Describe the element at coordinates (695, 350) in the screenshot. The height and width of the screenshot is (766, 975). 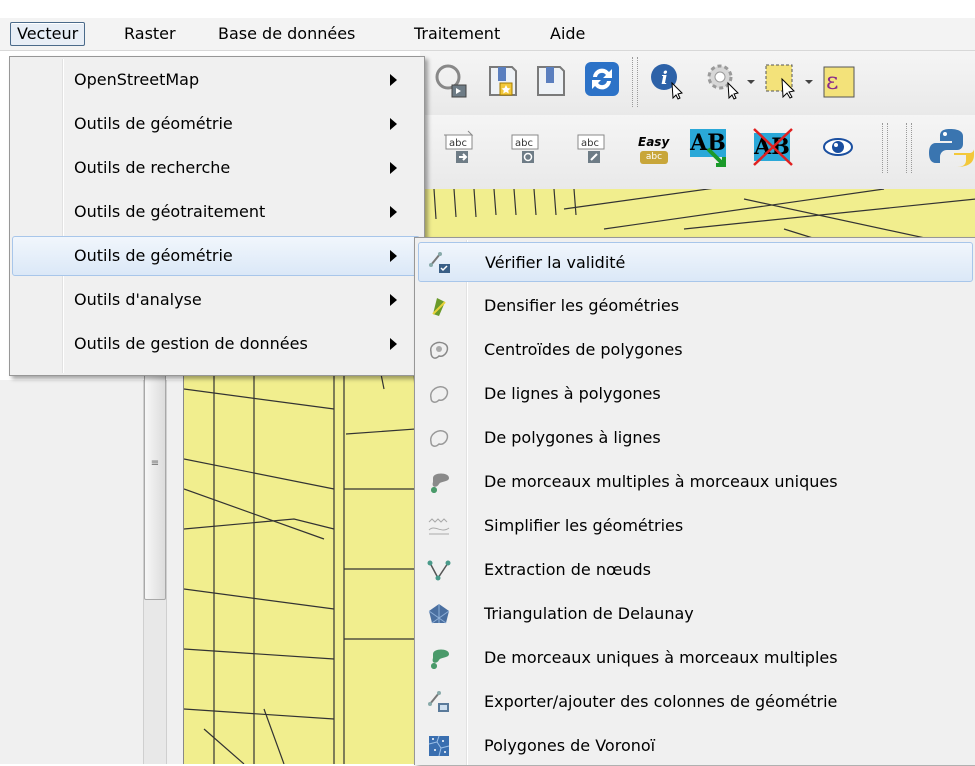
I see `submenu-item-centroides: Centroïdes de polygones` at that location.